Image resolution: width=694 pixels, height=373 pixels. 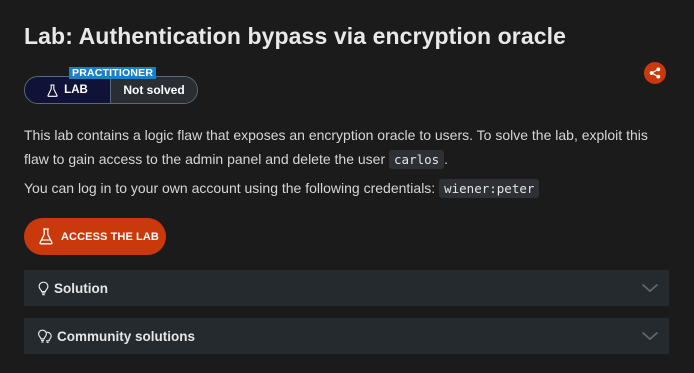 What do you see at coordinates (45, 336) in the screenshot?
I see `community-bulbs-icon` at bounding box center [45, 336].